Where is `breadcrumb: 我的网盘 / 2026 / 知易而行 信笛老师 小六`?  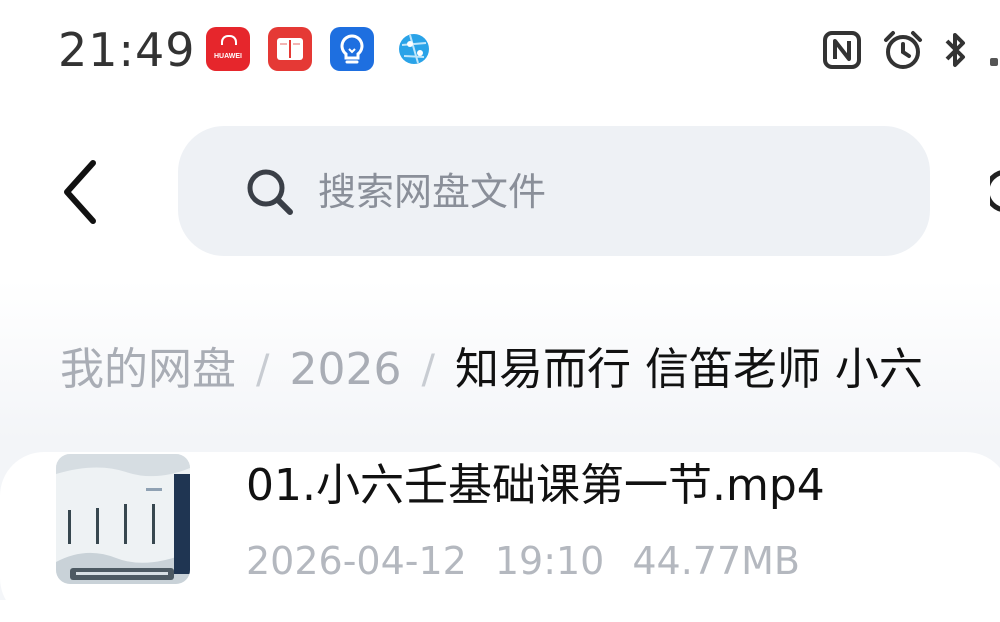 breadcrumb: 我的网盘 / 2026 / 知易而行 信笛老师 小六 is located at coordinates (491, 370).